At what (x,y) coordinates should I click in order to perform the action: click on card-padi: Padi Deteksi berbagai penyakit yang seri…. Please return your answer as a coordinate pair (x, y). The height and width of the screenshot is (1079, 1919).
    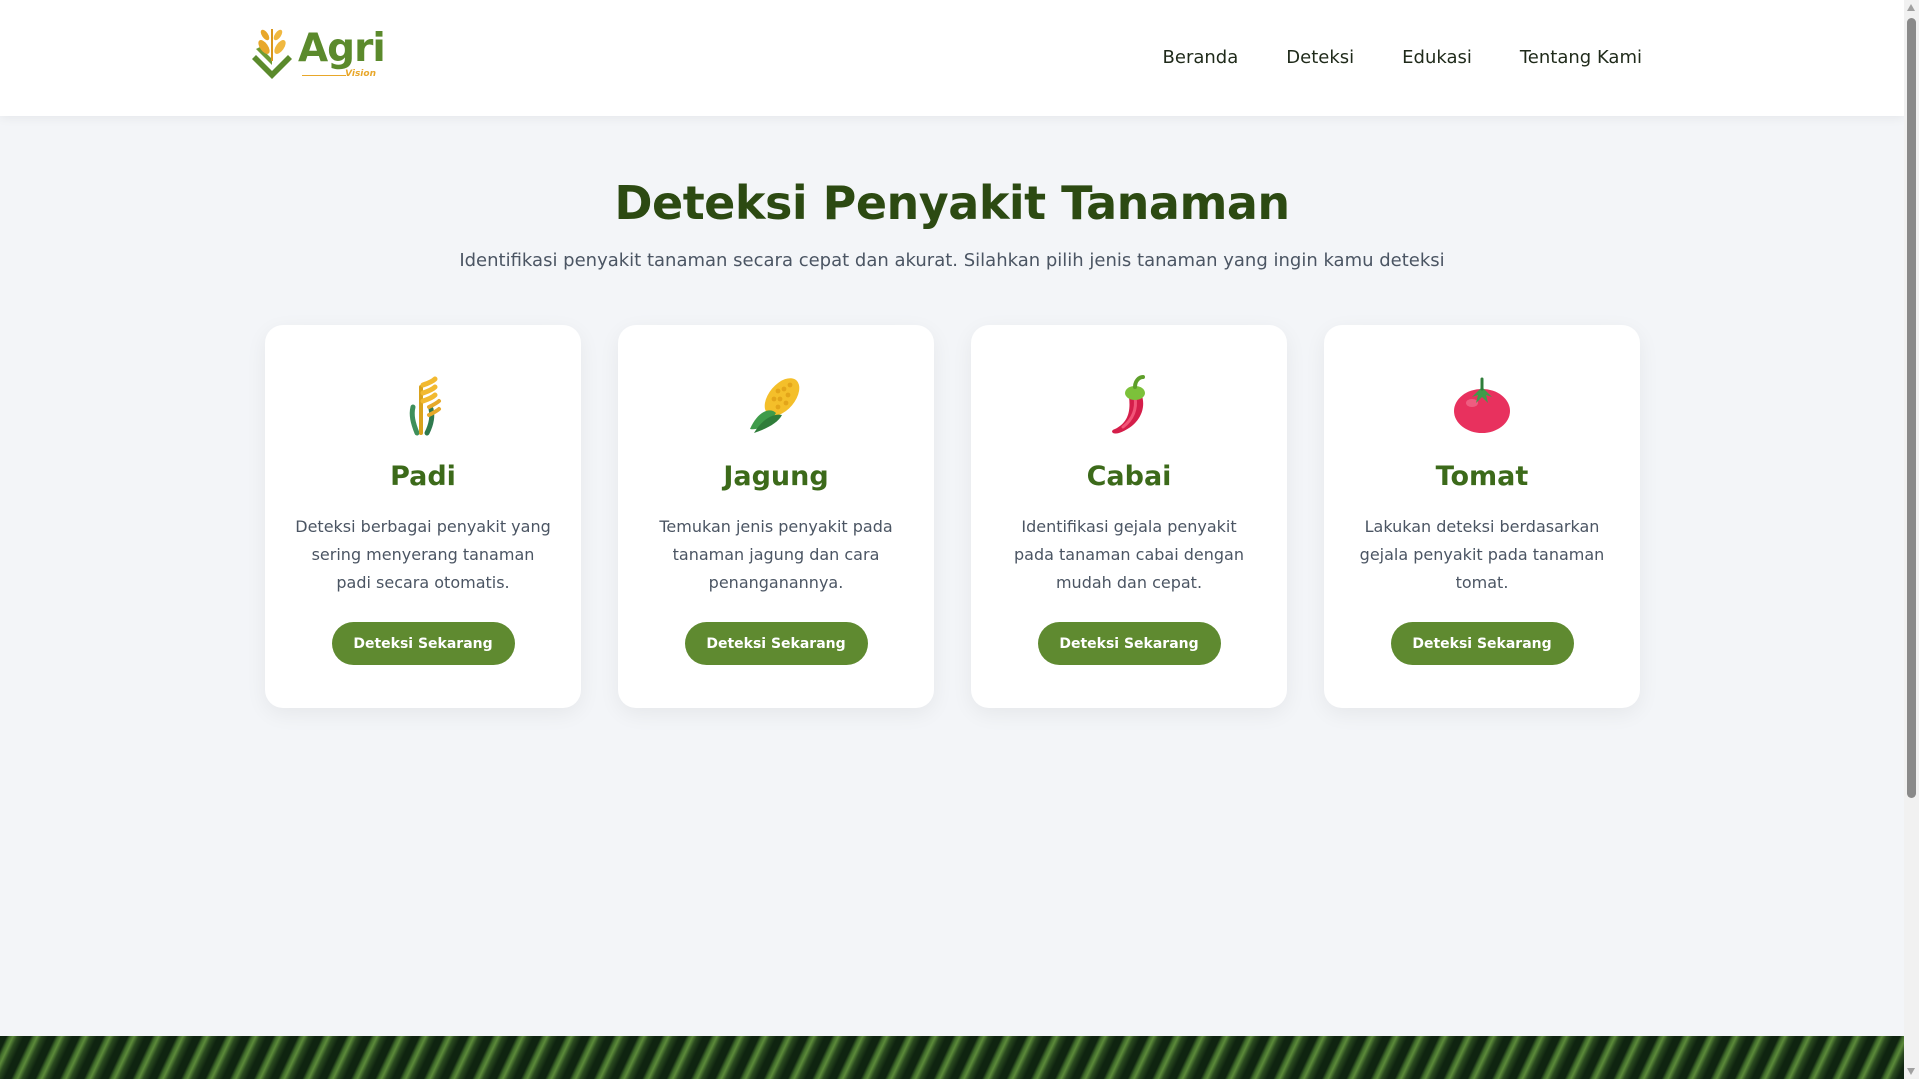
    Looking at the image, I should click on (423, 516).